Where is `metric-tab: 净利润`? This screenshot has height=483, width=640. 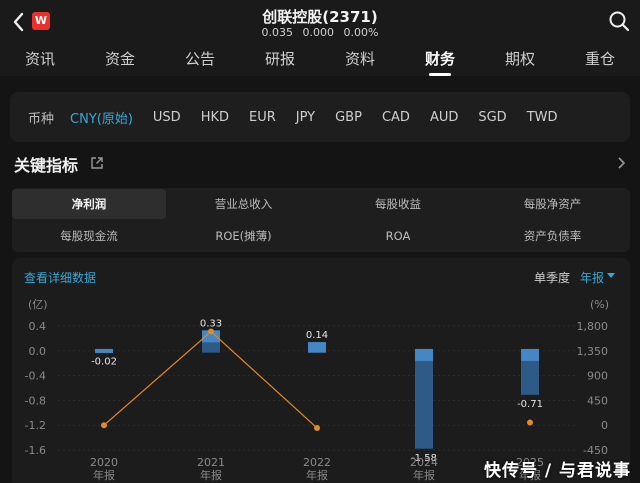 metric-tab: 净利润 is located at coordinates (89, 204).